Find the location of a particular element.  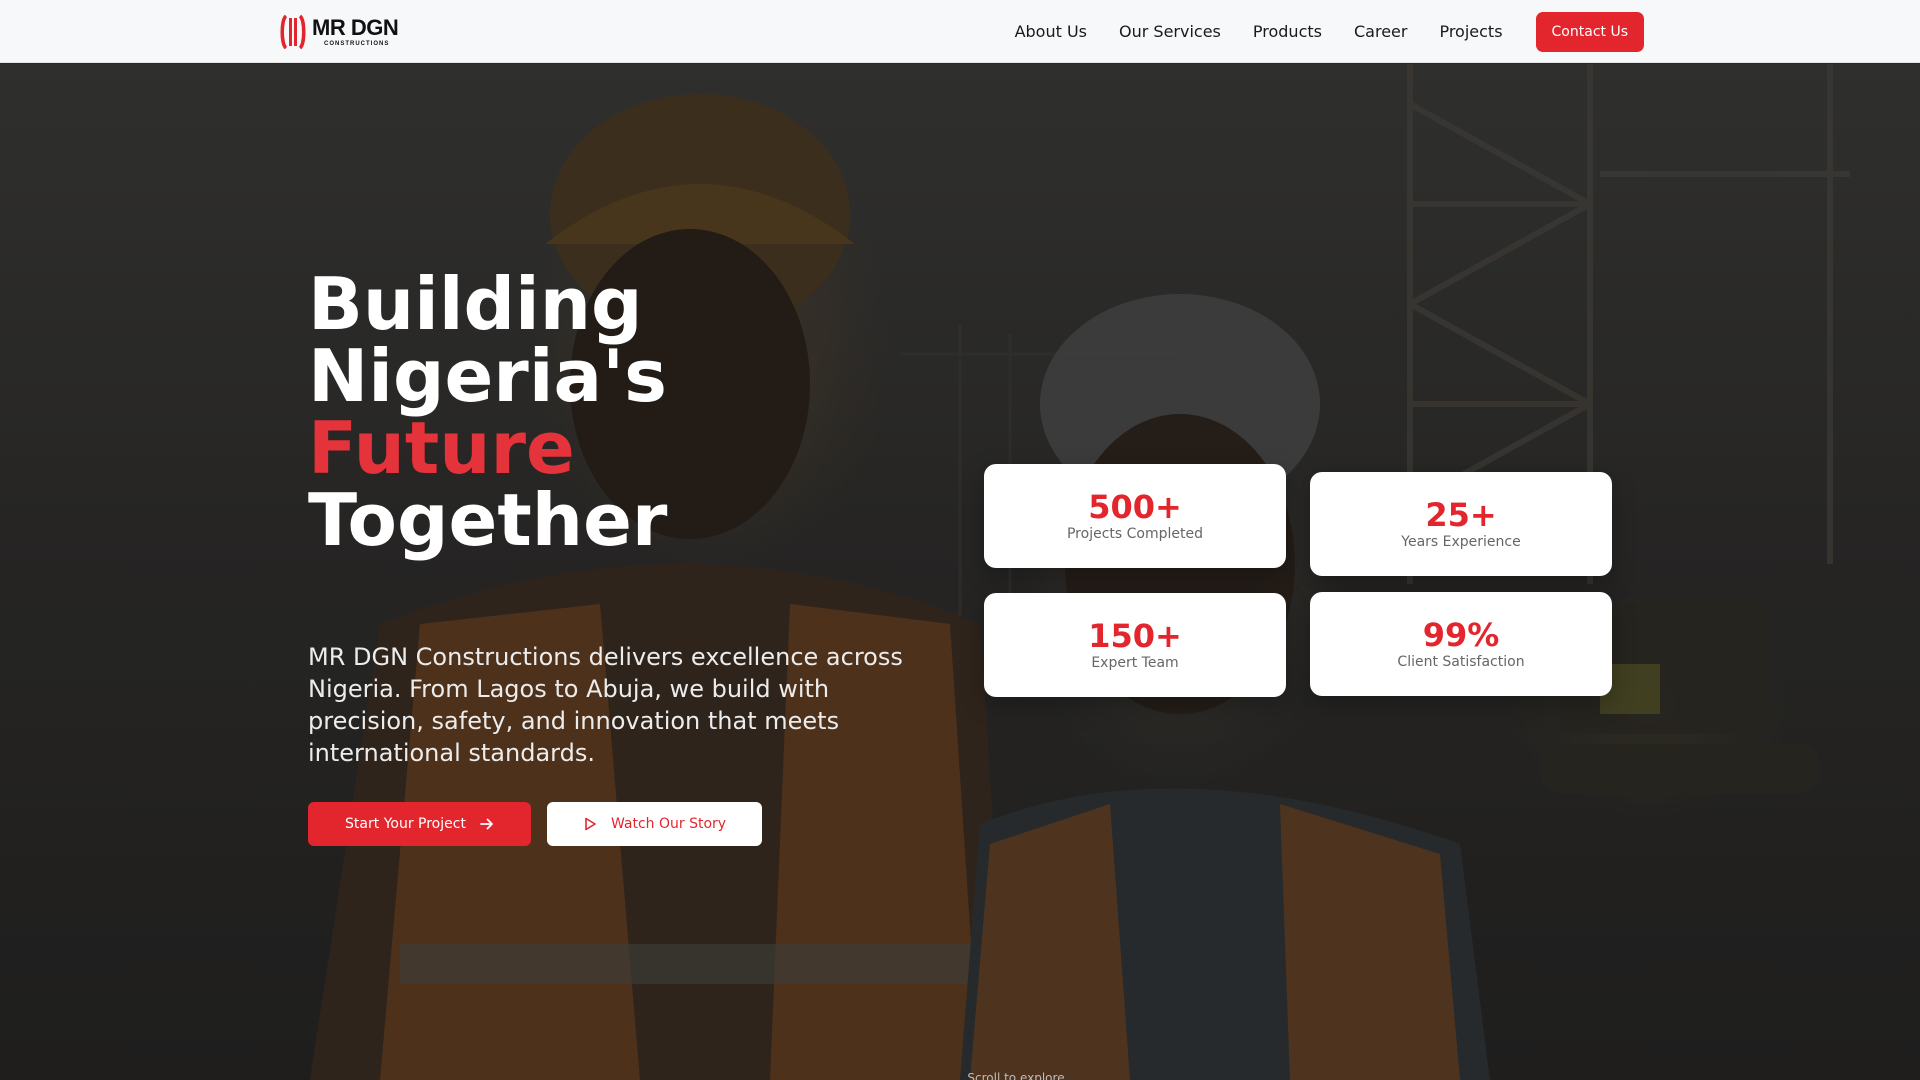

stat-label: Projects Completed is located at coordinates (1134, 534).